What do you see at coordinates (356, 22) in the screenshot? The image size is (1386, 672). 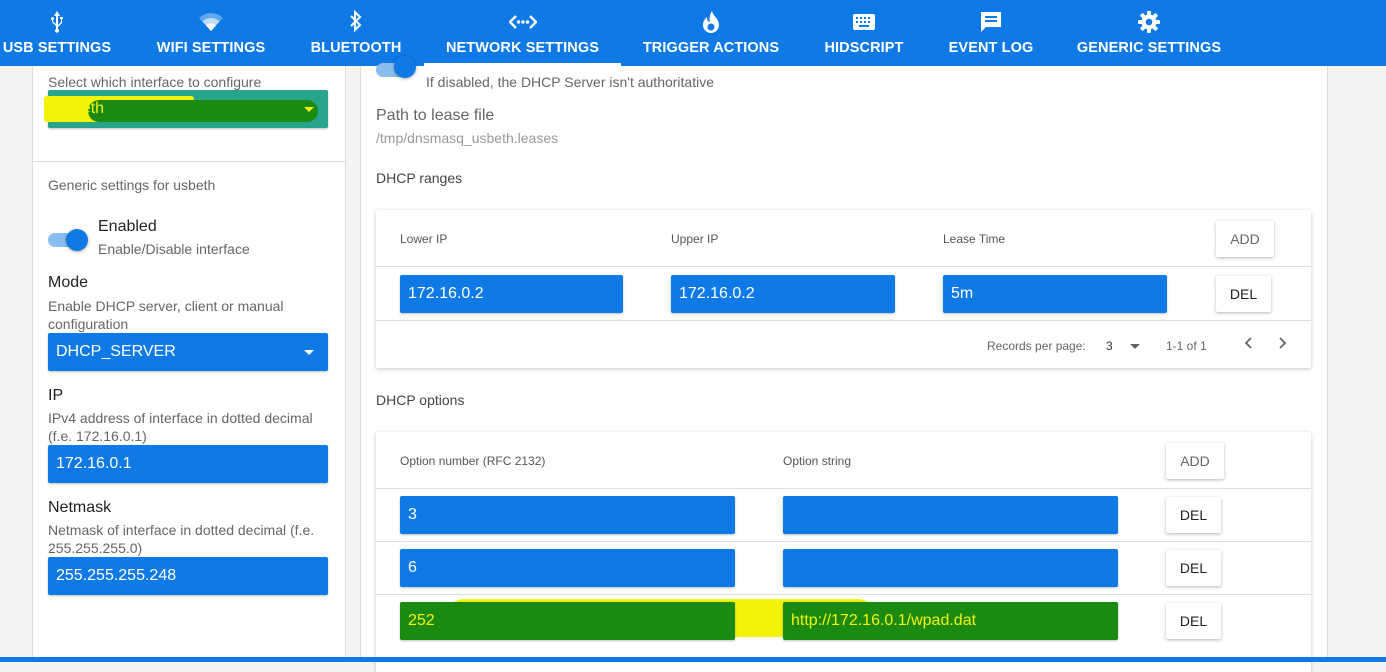 I see `bluetooth-icon` at bounding box center [356, 22].